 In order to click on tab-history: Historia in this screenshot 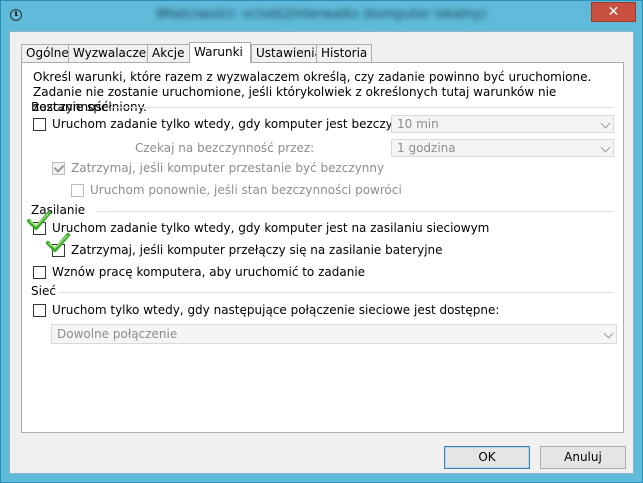, I will do `click(344, 53)`.